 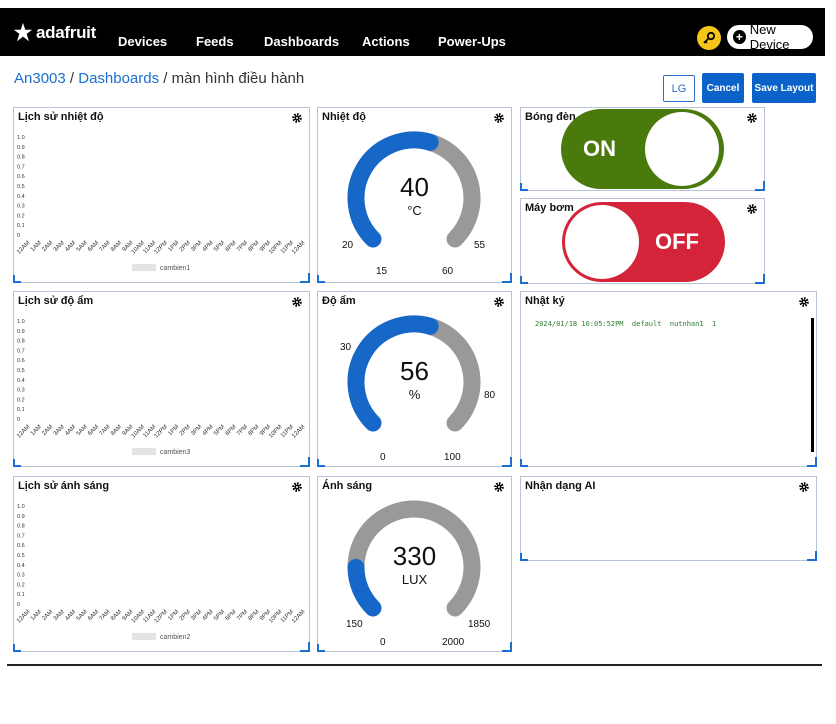 What do you see at coordinates (298, 431) in the screenshot?
I see `x-tick-label: 12AM` at bounding box center [298, 431].